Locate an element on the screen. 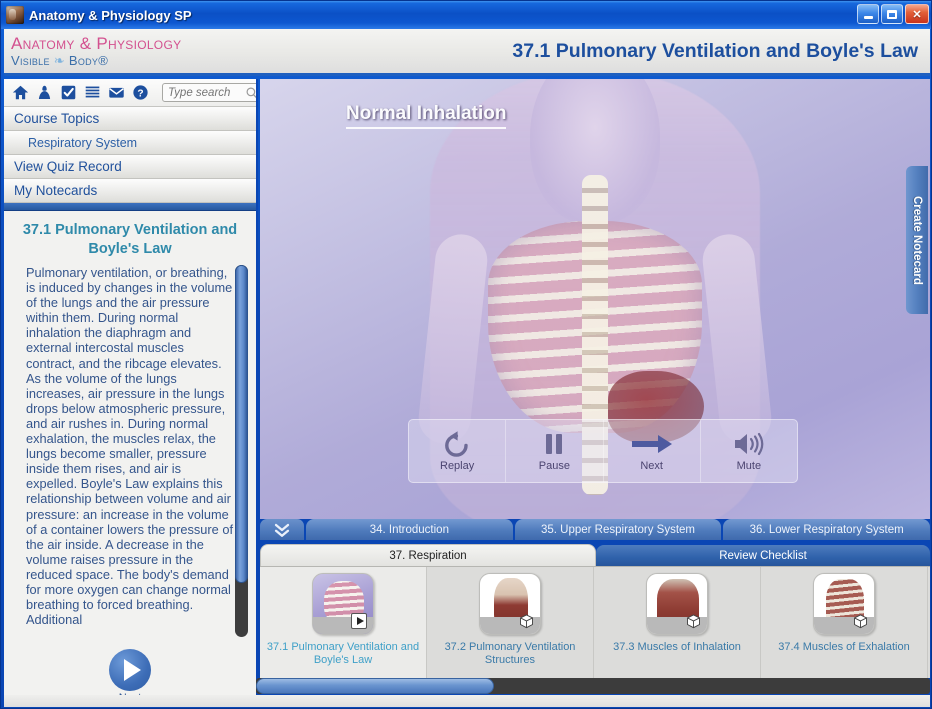 The height and width of the screenshot is (709, 932). search-icon is located at coordinates (251, 93).